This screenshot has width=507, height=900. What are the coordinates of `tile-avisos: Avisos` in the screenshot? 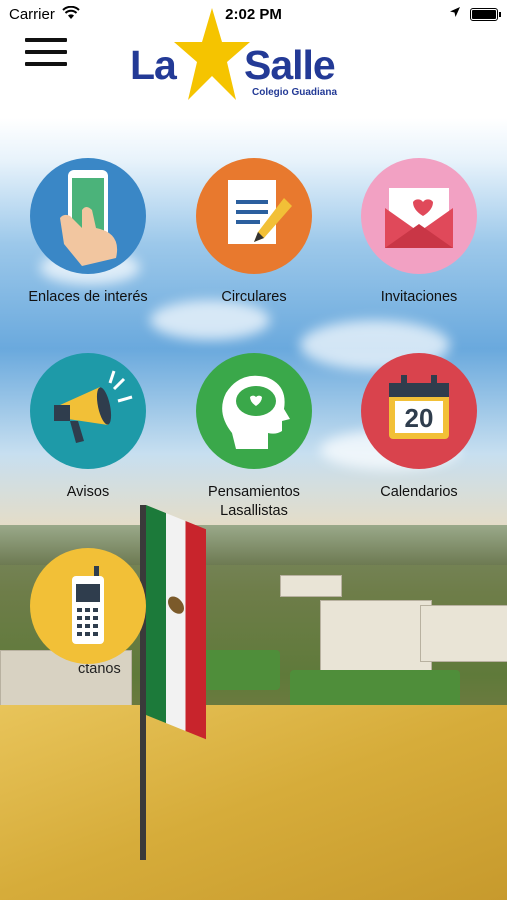 It's located at (88, 427).